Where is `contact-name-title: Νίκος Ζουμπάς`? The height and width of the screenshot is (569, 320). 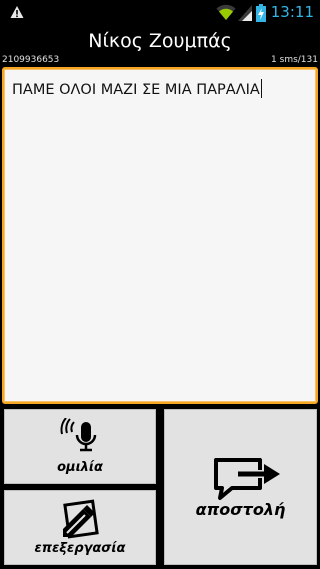 contact-name-title: Νίκος Ζουμπάς is located at coordinates (160, 41).